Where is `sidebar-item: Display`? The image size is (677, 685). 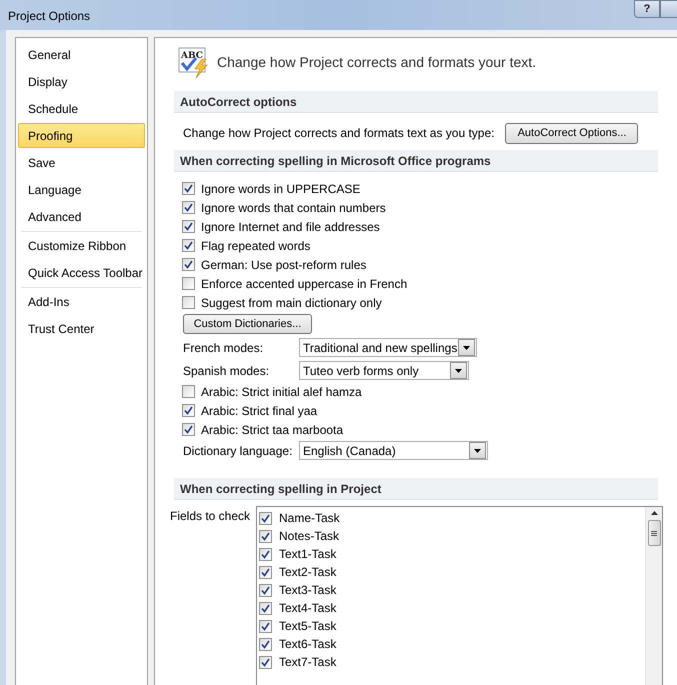 sidebar-item: Display is located at coordinates (81, 81).